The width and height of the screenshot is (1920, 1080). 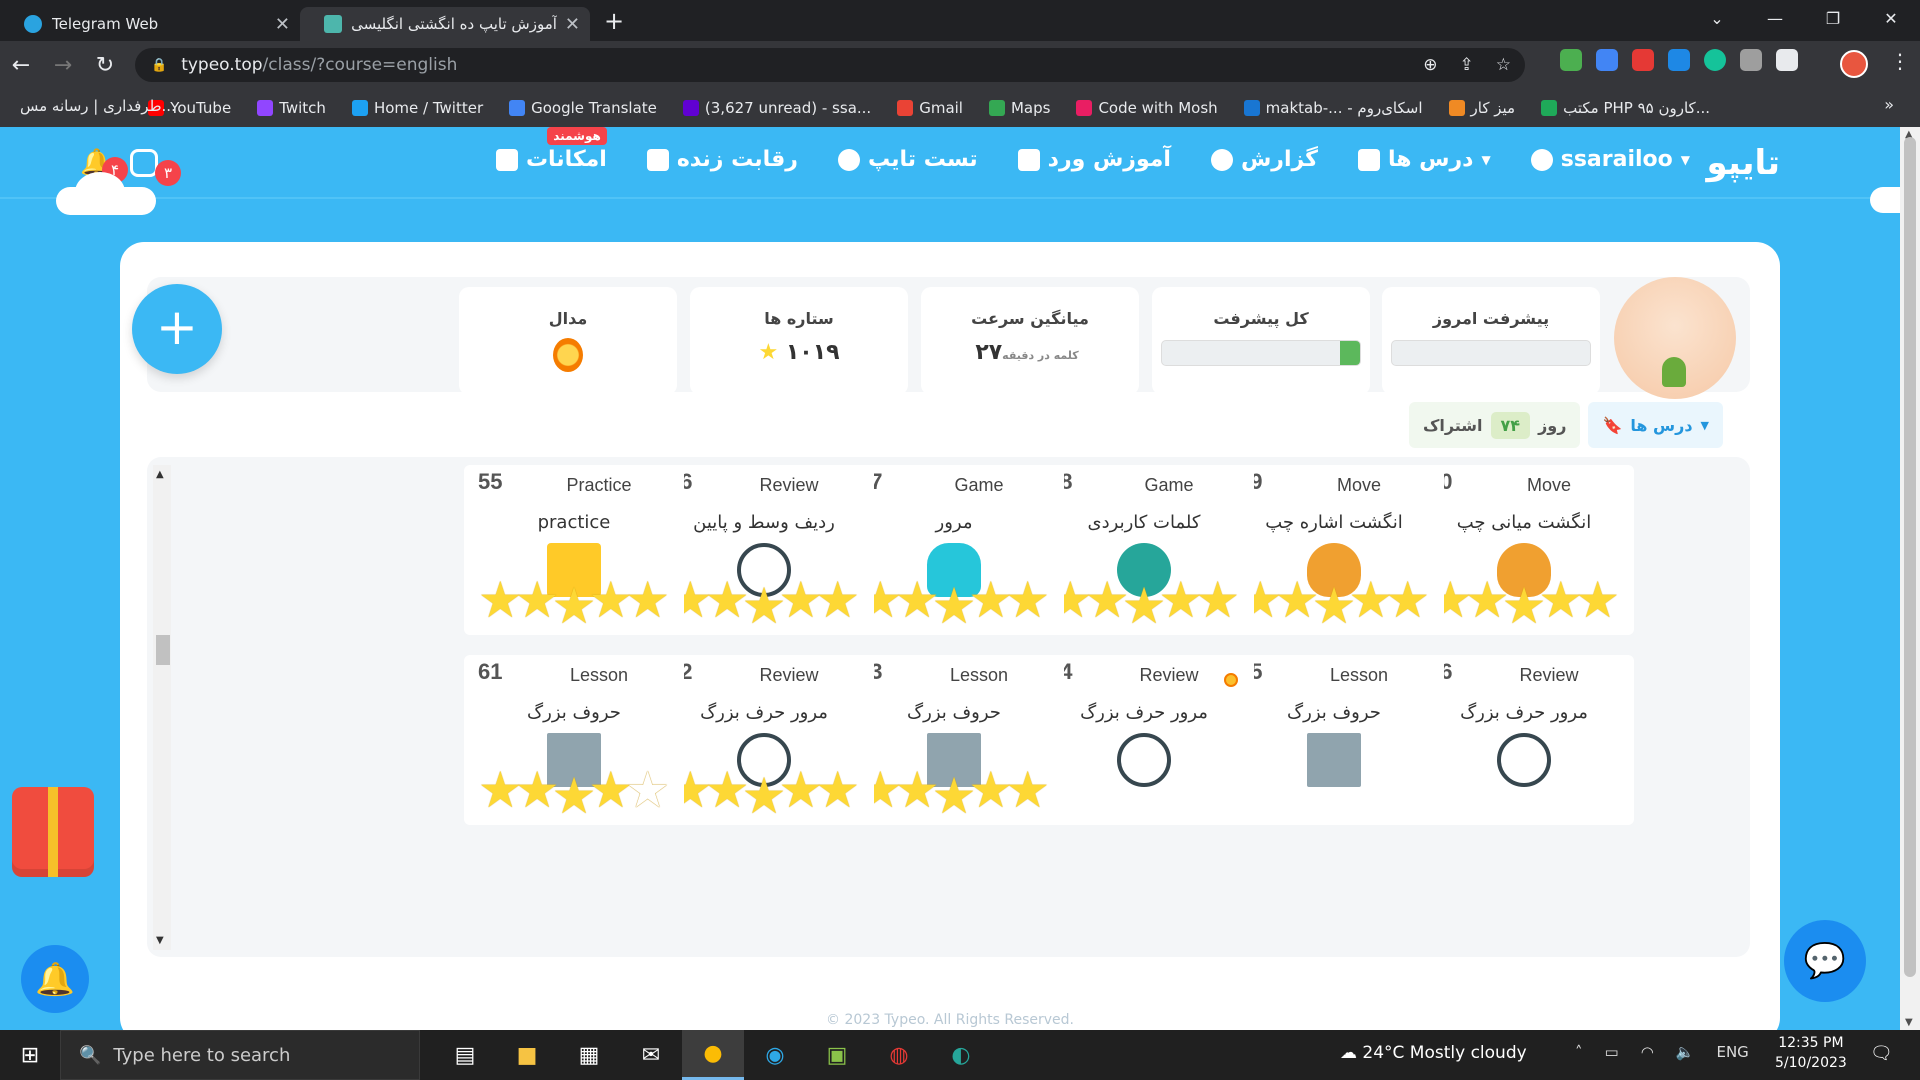 I want to click on extensions-area, so click(x=1679, y=60).